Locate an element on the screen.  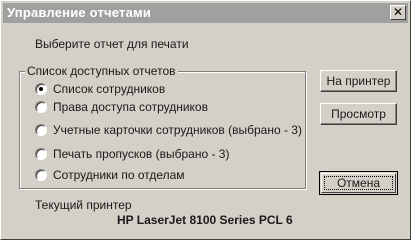
to-printer-button: На принтер is located at coordinates (358, 81).